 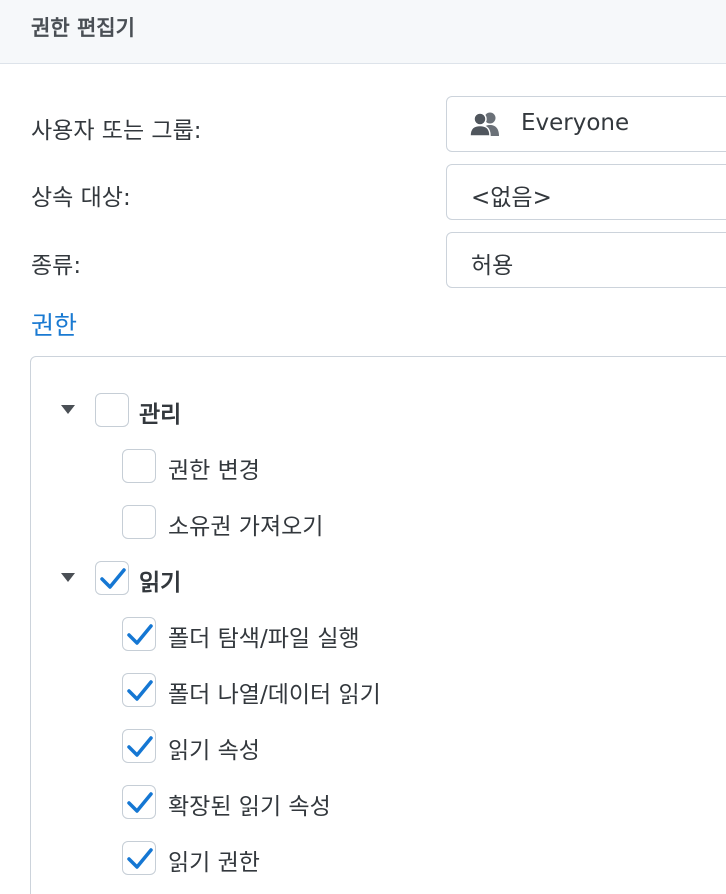 What do you see at coordinates (492, 266) in the screenshot?
I see `type-value: 허용` at bounding box center [492, 266].